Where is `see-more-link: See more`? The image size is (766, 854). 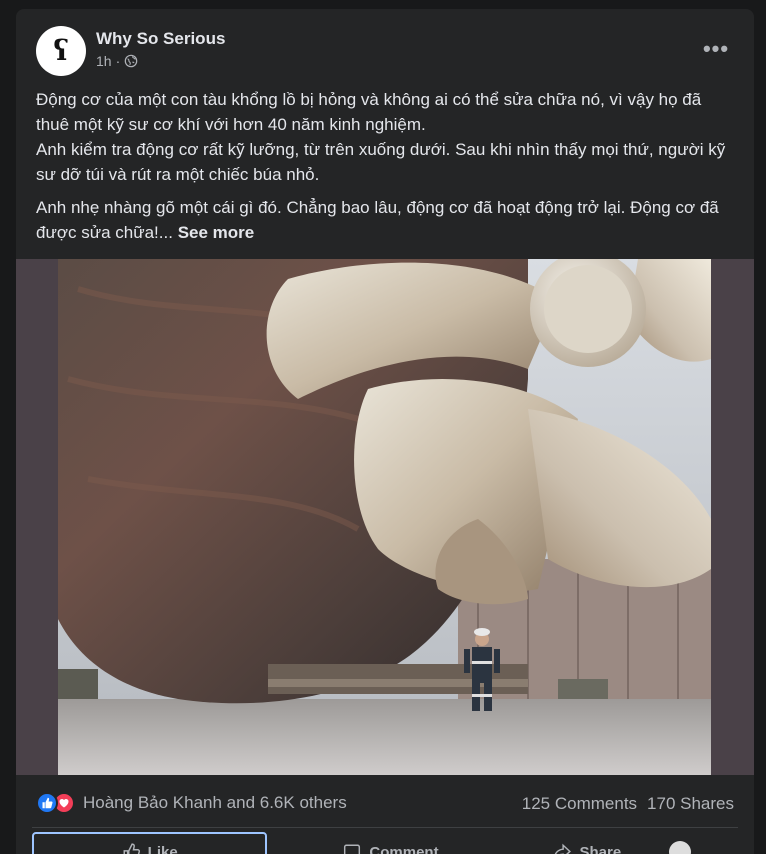 see-more-link: See more is located at coordinates (216, 232).